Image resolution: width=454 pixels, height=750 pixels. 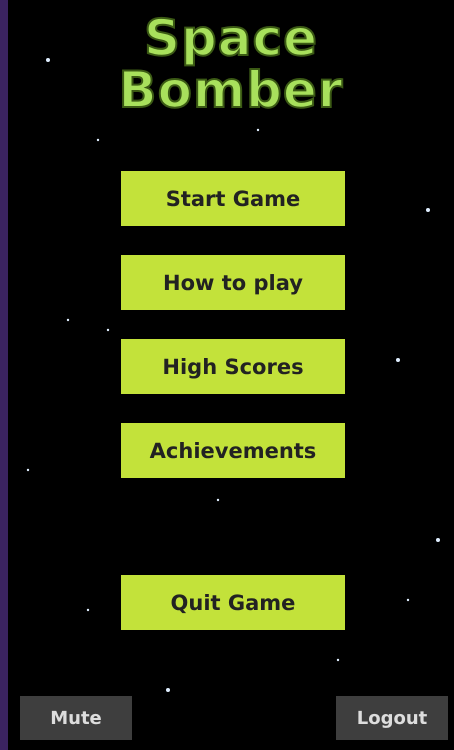 What do you see at coordinates (231, 90) in the screenshot?
I see `game-title: Bomber` at bounding box center [231, 90].